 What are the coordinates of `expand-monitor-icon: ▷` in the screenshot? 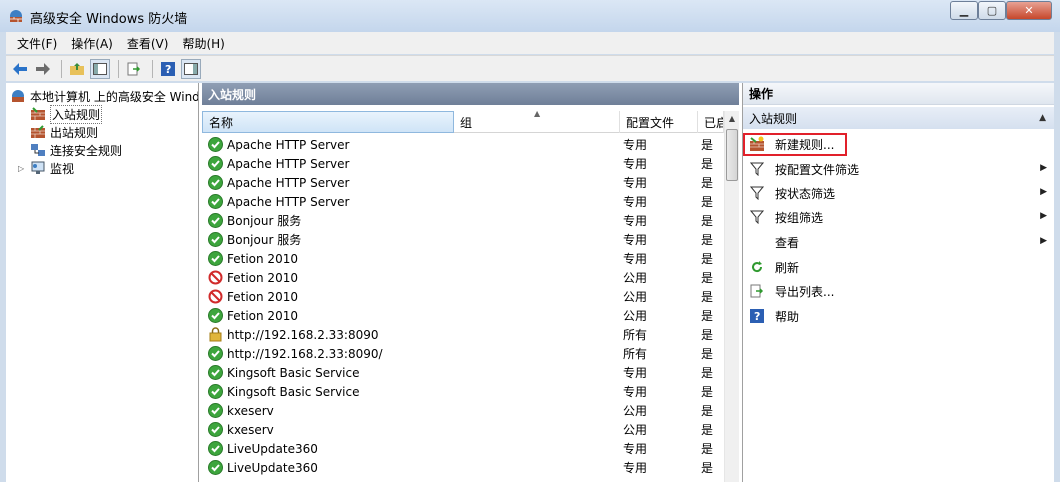 It's located at (21, 168).